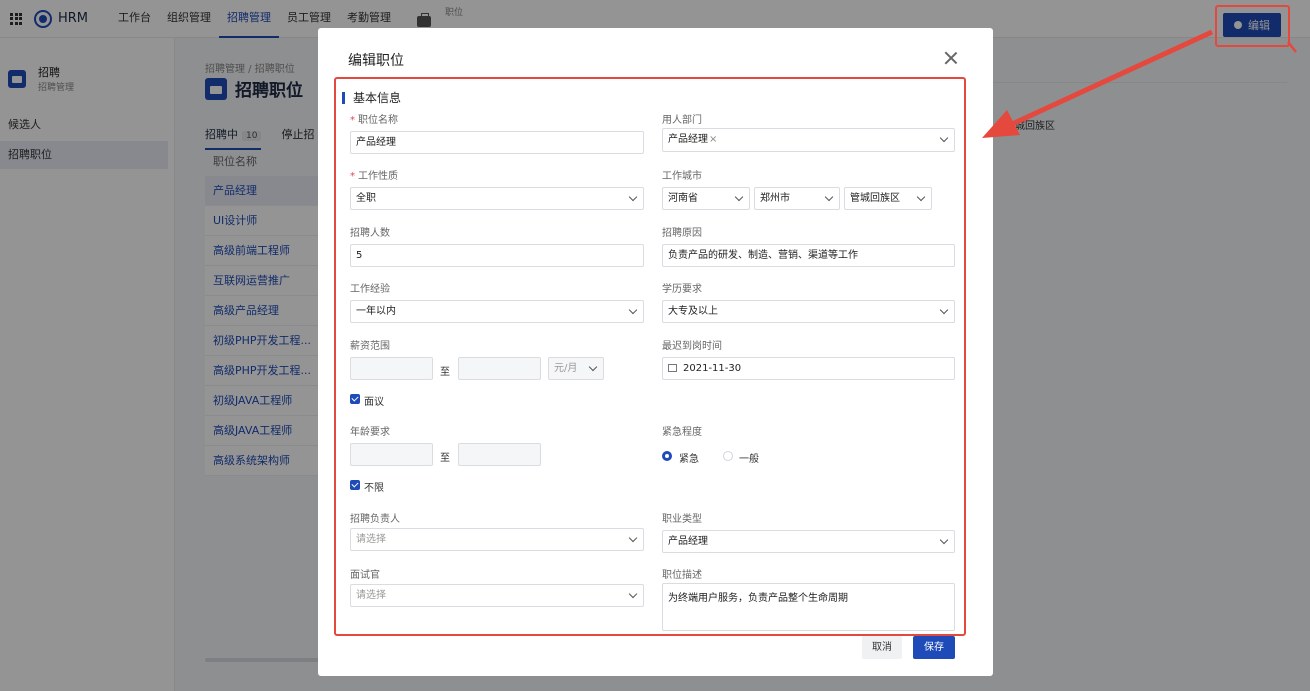 This screenshot has width=1310, height=691. Describe the element at coordinates (1139, 83) in the screenshot. I see `annotation-arrow-icon` at that location.